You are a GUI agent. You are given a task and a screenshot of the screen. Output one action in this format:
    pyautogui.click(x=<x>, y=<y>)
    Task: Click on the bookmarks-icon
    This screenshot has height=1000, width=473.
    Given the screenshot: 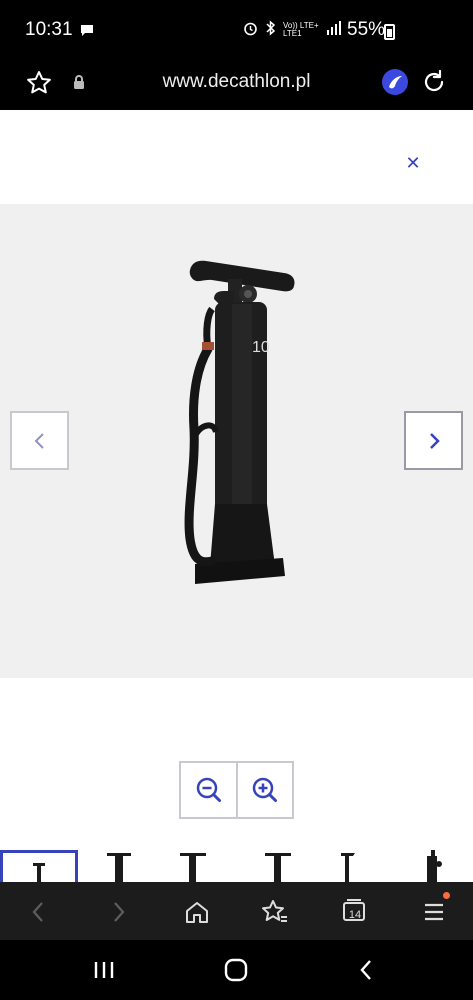 What is the action you would take?
    pyautogui.click(x=275, y=912)
    